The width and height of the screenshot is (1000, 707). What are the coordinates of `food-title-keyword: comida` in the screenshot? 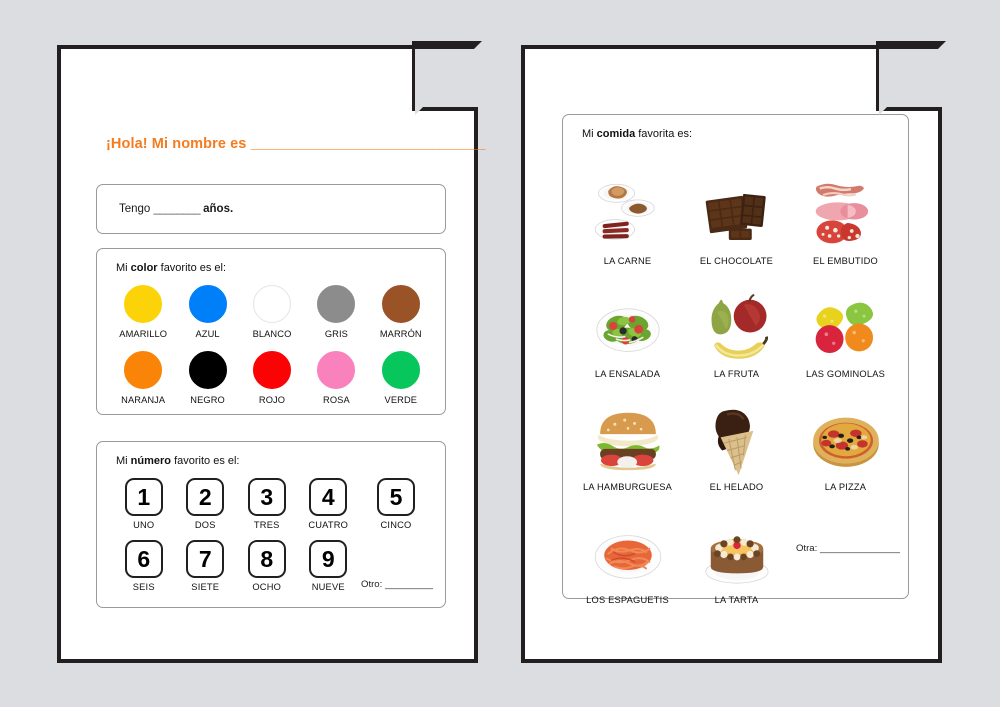 It's located at (616, 134).